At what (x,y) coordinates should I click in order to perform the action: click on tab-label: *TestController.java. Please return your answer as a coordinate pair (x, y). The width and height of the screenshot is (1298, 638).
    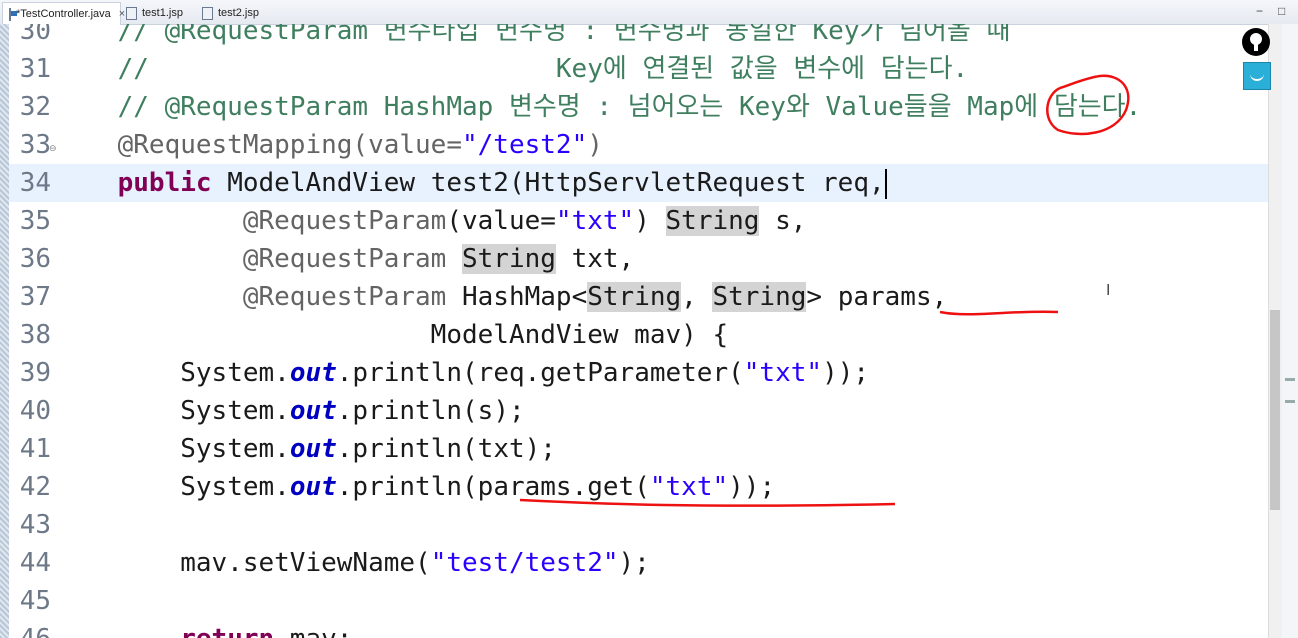
    Looking at the image, I should click on (63, 14).